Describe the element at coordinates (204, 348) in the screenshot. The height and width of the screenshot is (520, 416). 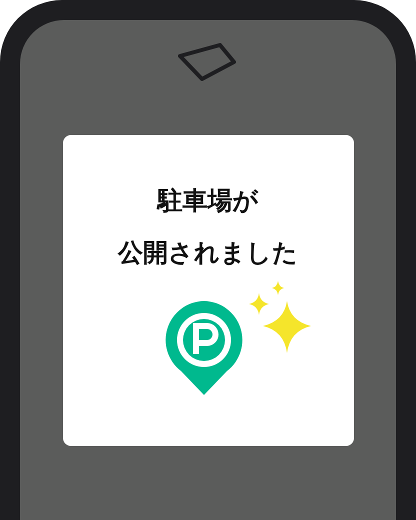
I see `parking-pin-icon` at that location.